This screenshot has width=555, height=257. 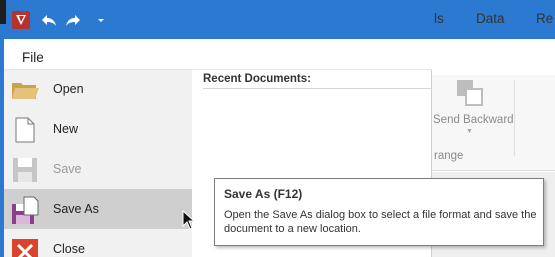 I want to click on recent-documents-divider, so click(x=317, y=88).